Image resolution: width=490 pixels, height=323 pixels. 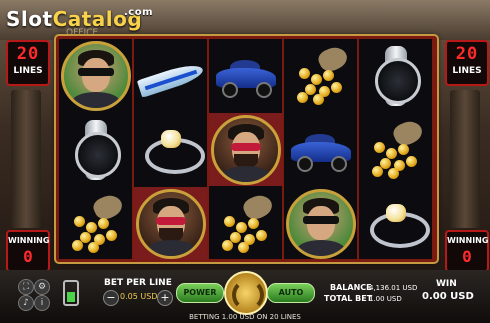 What do you see at coordinates (28, 71) in the screenshot?
I see `lines-label-left: LINES` at bounding box center [28, 71].